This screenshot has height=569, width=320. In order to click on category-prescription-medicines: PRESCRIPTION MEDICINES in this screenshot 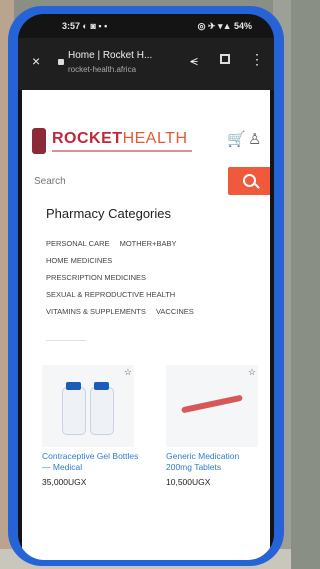, I will do `click(96, 277)`.